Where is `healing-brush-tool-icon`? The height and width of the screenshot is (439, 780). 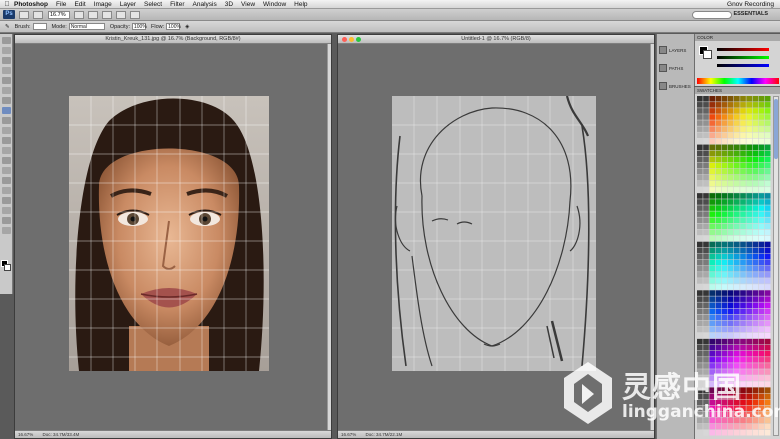 healing-brush-tool-icon is located at coordinates (6, 100).